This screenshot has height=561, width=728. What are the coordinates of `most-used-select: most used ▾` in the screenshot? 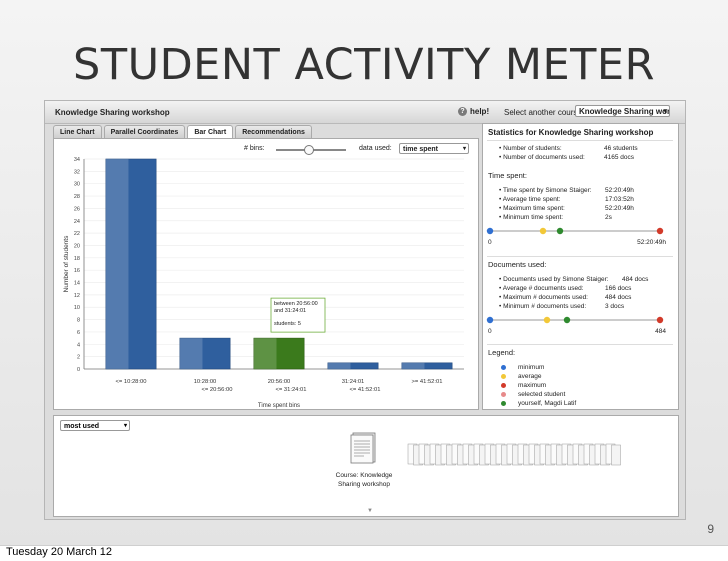 It's located at (95, 425).